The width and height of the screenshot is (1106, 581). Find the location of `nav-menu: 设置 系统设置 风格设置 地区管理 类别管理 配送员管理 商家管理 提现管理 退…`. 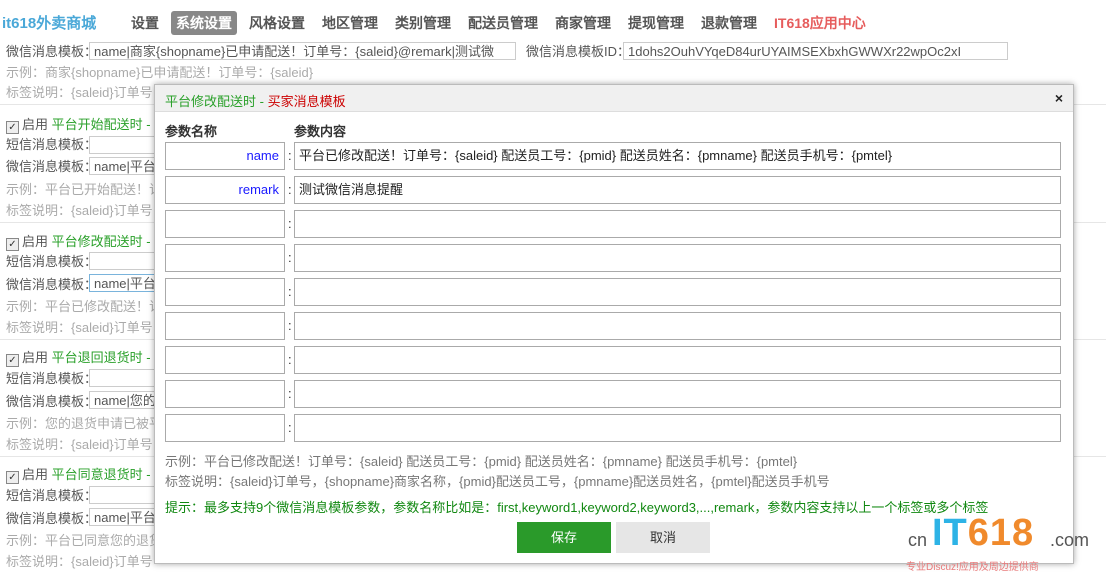

nav-menu: 设置 系统设置 风格设置 地区管理 类别管理 配送员管理 商家管理 提现管理 退… is located at coordinates (502, 23).